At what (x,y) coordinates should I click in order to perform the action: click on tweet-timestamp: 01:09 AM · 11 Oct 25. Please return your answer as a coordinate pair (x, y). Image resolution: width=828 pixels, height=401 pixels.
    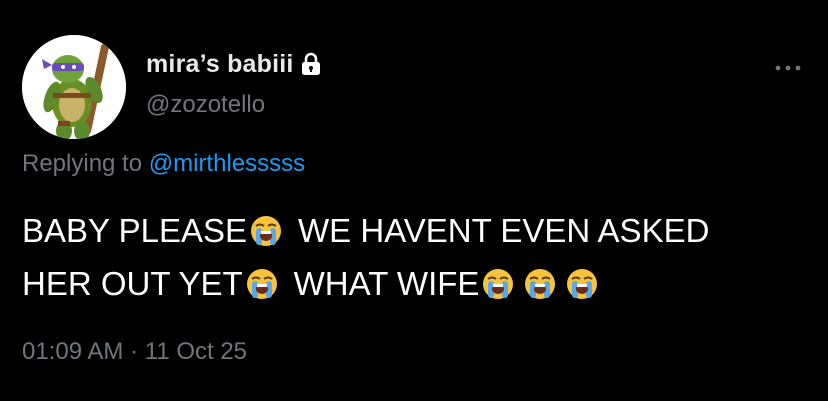
    Looking at the image, I should click on (134, 352).